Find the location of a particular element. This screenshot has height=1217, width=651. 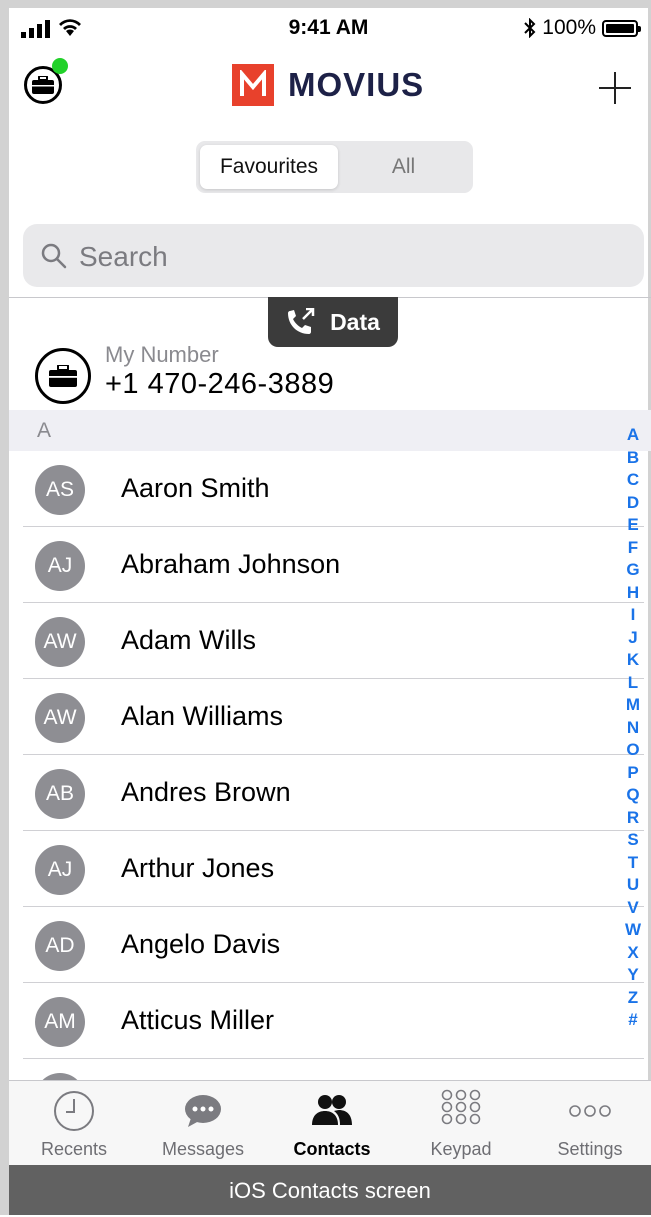

battery-icon is located at coordinates (621, 28).